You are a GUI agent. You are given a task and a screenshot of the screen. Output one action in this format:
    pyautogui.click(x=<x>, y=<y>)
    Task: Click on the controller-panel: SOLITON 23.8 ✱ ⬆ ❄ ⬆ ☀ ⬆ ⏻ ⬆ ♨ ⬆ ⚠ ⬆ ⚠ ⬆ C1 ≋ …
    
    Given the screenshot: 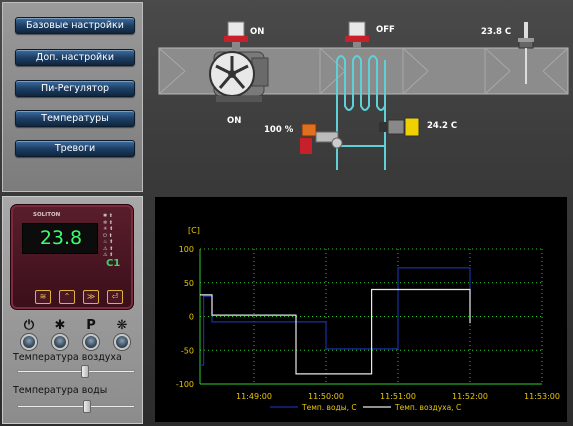 What is the action you would take?
    pyautogui.click(x=72, y=310)
    